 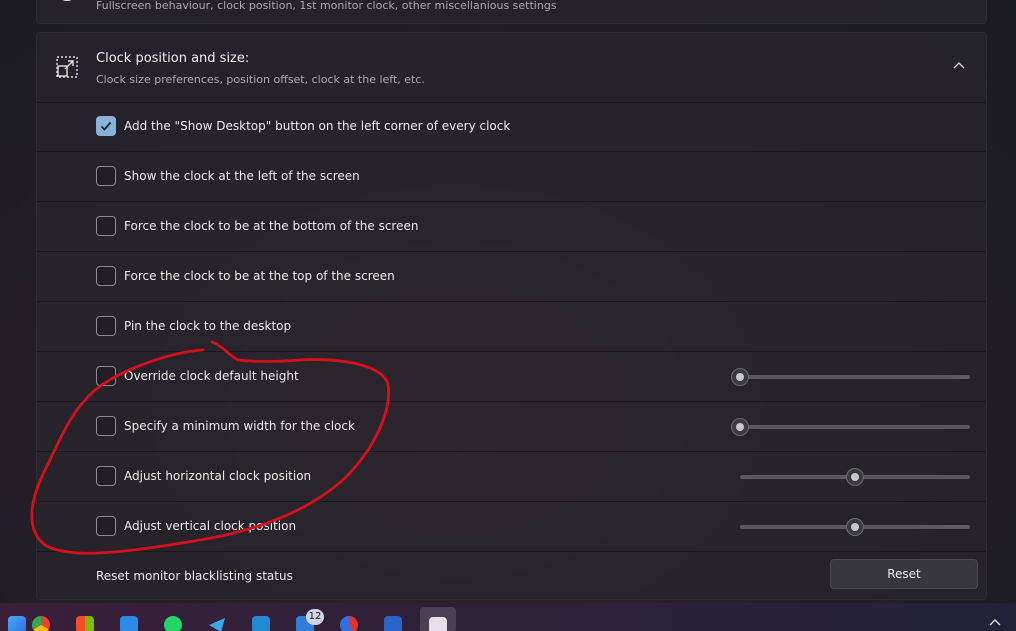 What do you see at coordinates (349, 621) in the screenshot?
I see `ccleaner-icon` at bounding box center [349, 621].